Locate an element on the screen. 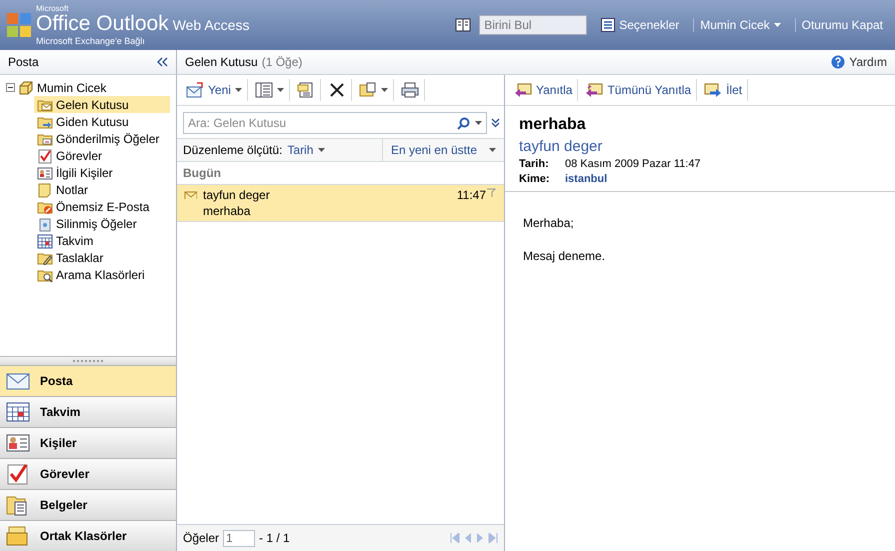 Image resolution: width=895 pixels, height=551 pixels. folder-item: İlgili Kişiler is located at coordinates (102, 172).